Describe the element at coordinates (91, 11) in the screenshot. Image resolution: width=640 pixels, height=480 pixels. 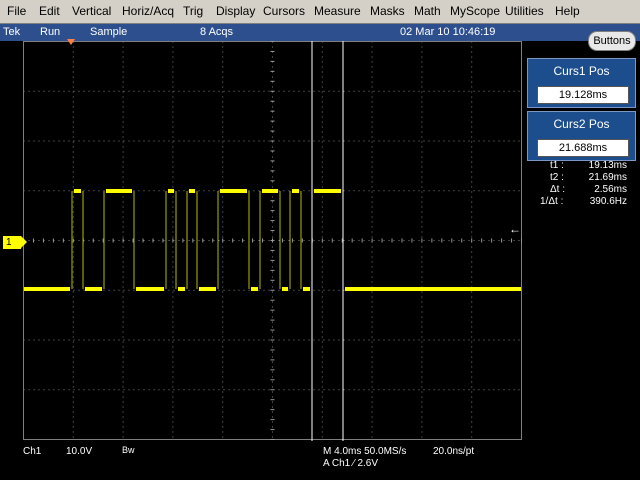
I see `menu-vertical: Vertical` at that location.